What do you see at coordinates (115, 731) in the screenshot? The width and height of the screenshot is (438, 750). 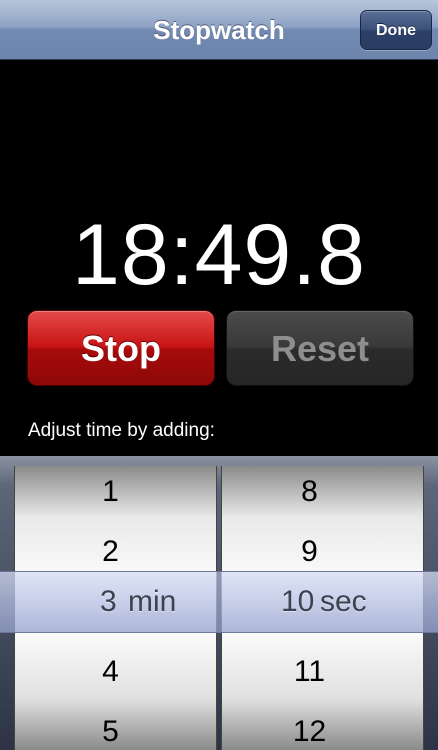 I see `minutes-option: 5` at bounding box center [115, 731].